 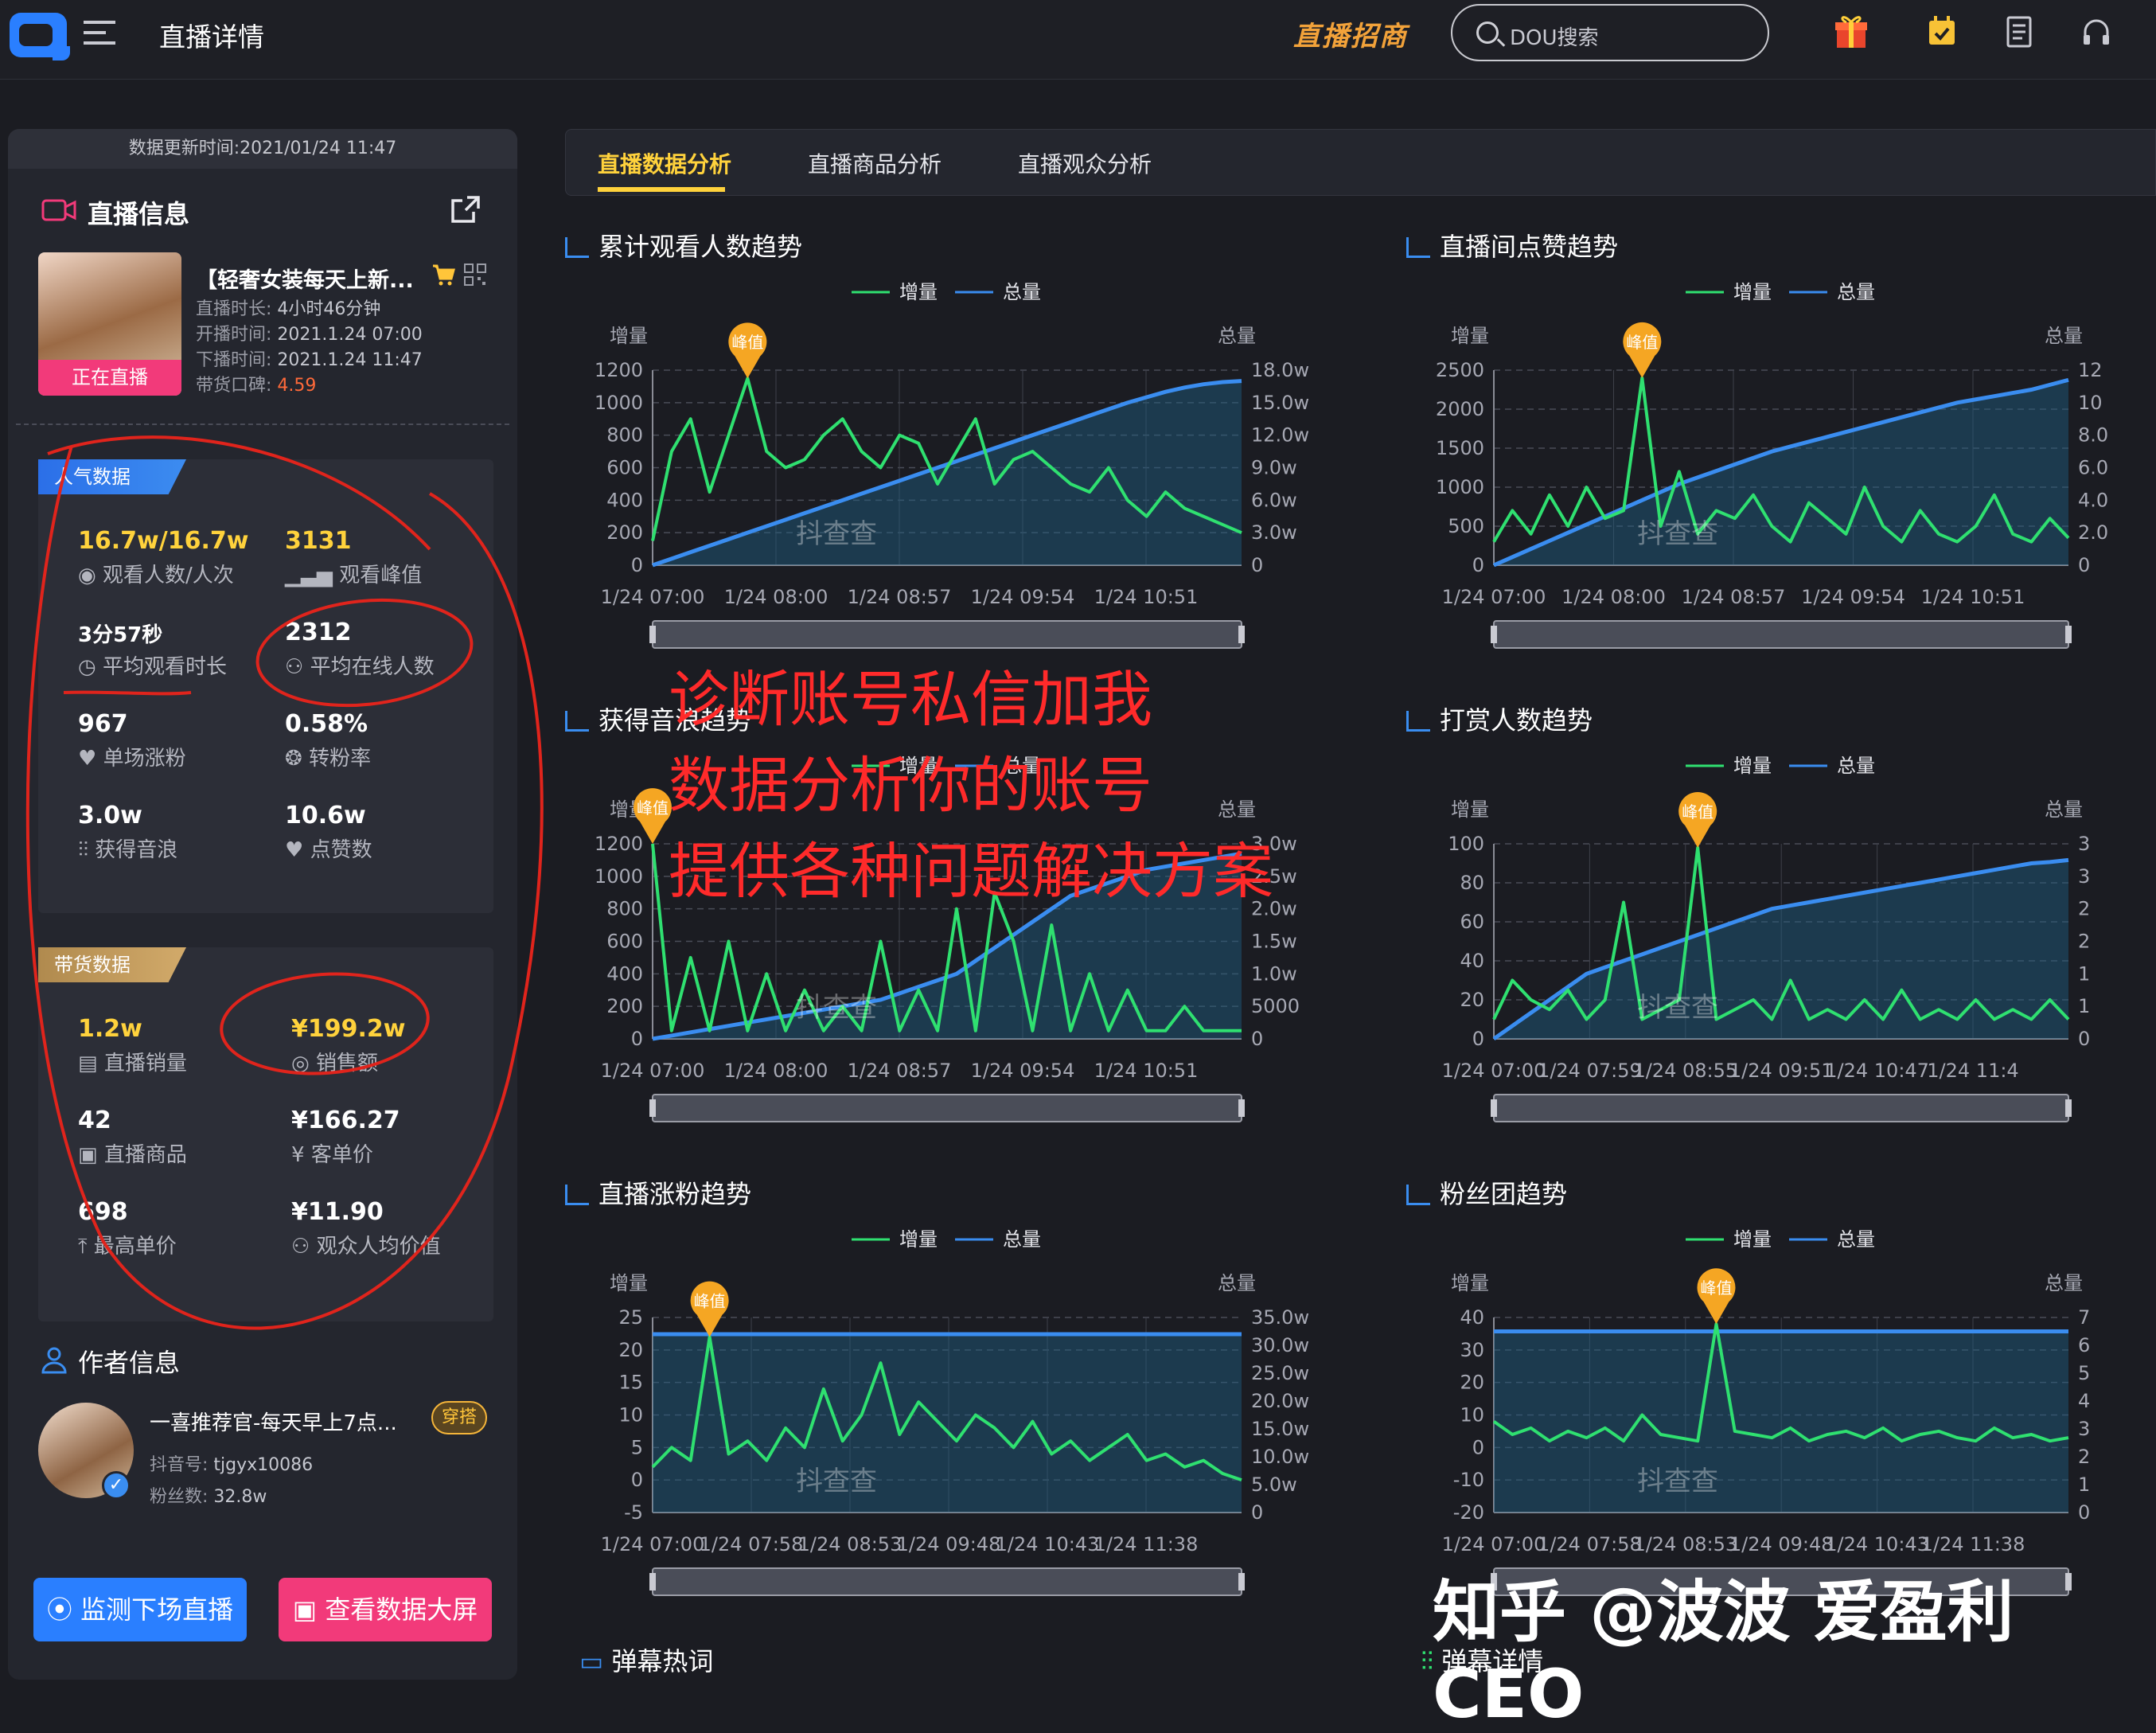 I want to click on box-icon: ▤, so click(x=91, y=1063).